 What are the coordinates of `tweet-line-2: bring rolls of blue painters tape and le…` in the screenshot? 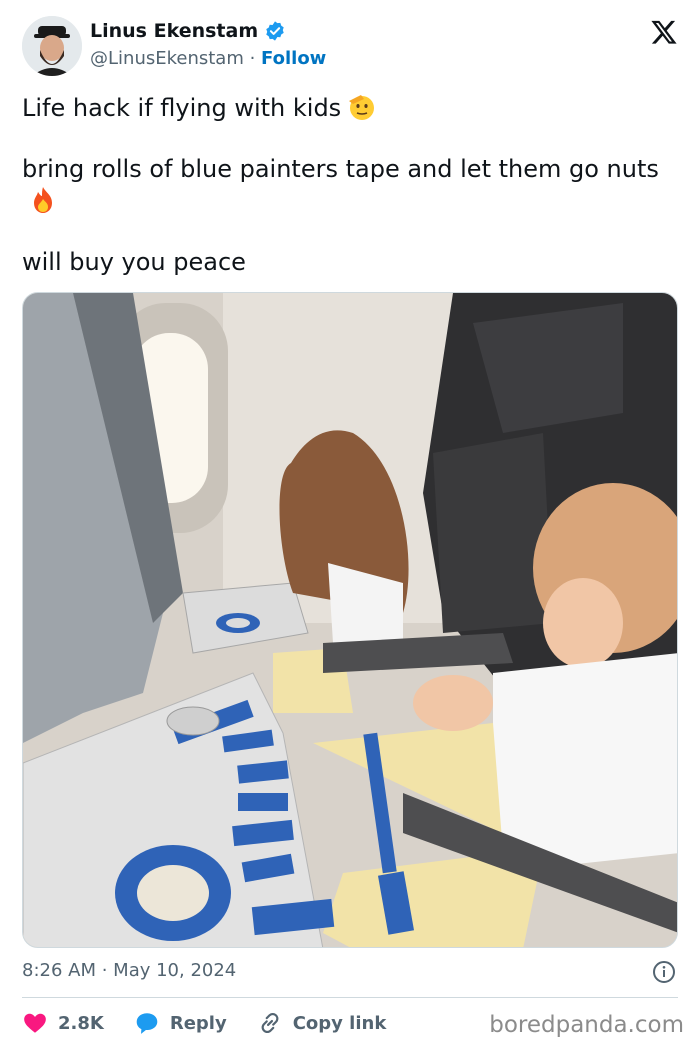 It's located at (347, 185).